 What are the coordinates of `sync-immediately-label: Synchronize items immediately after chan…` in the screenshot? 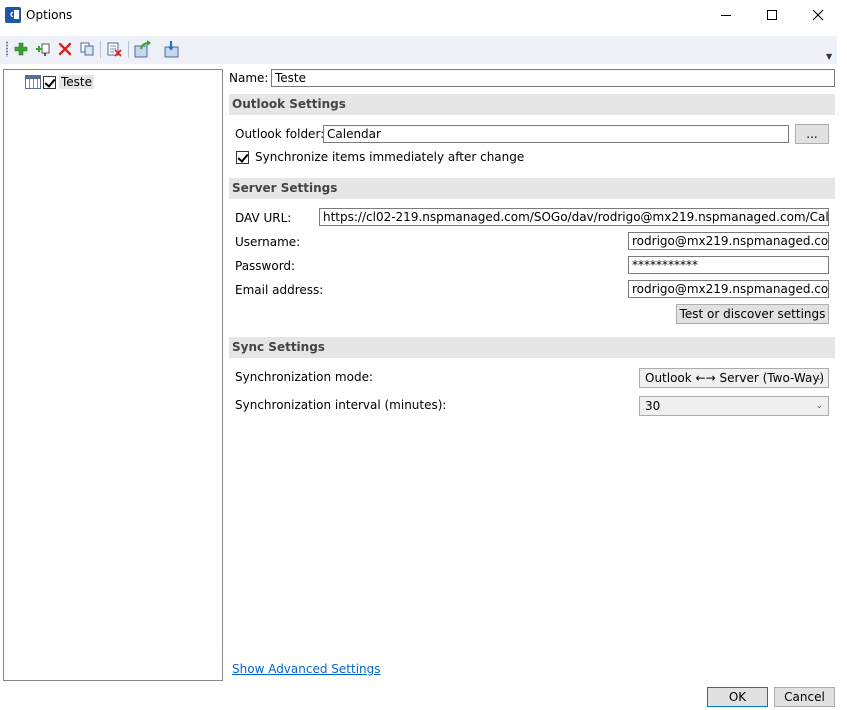 It's located at (389, 157).